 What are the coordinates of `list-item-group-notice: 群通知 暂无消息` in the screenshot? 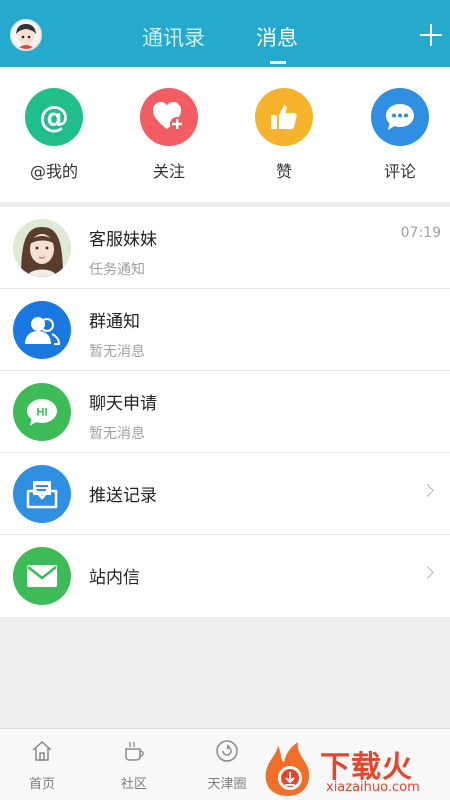 It's located at (225, 330).